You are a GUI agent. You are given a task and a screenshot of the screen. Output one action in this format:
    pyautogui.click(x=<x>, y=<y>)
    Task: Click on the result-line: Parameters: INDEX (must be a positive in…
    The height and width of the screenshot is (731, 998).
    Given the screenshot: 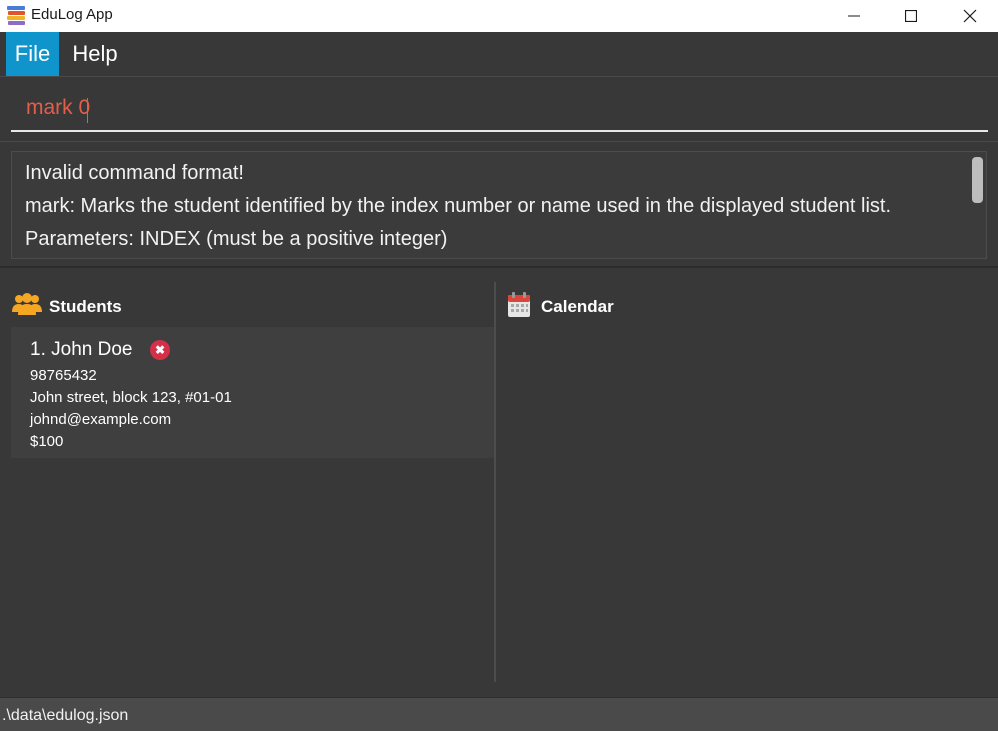 What is the action you would take?
    pyautogui.click(x=236, y=239)
    